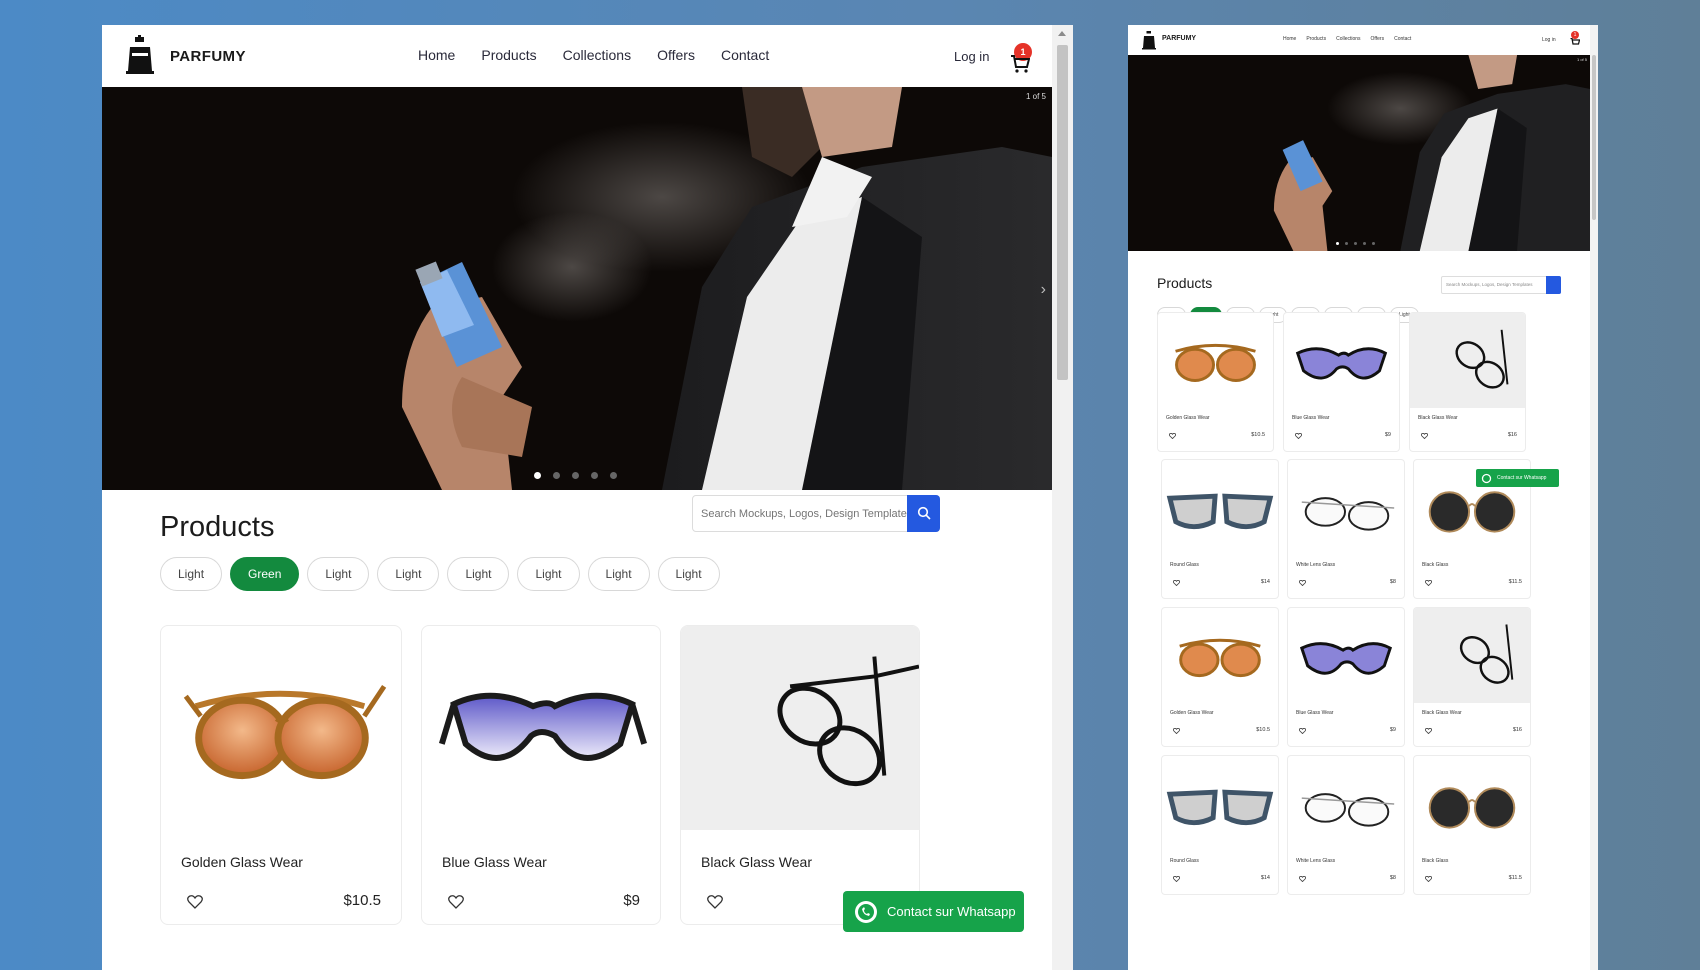  I want to click on product-price: $8, so click(1392, 582).